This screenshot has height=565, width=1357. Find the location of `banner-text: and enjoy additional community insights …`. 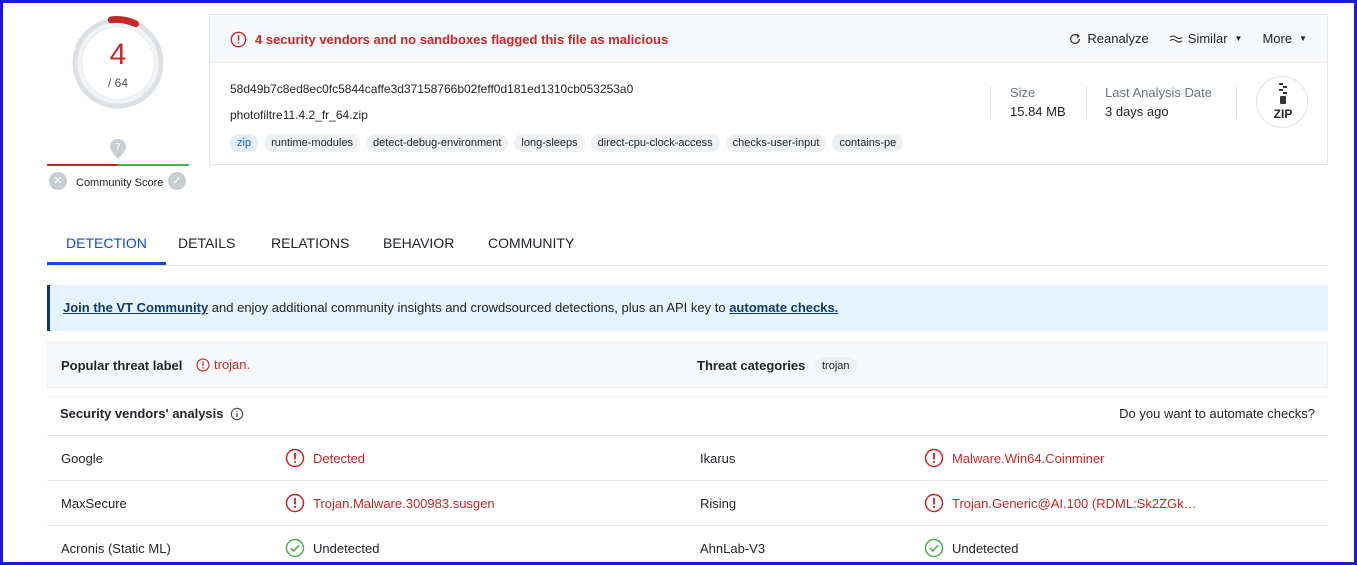

banner-text: and enjoy additional community insights … is located at coordinates (469, 307).